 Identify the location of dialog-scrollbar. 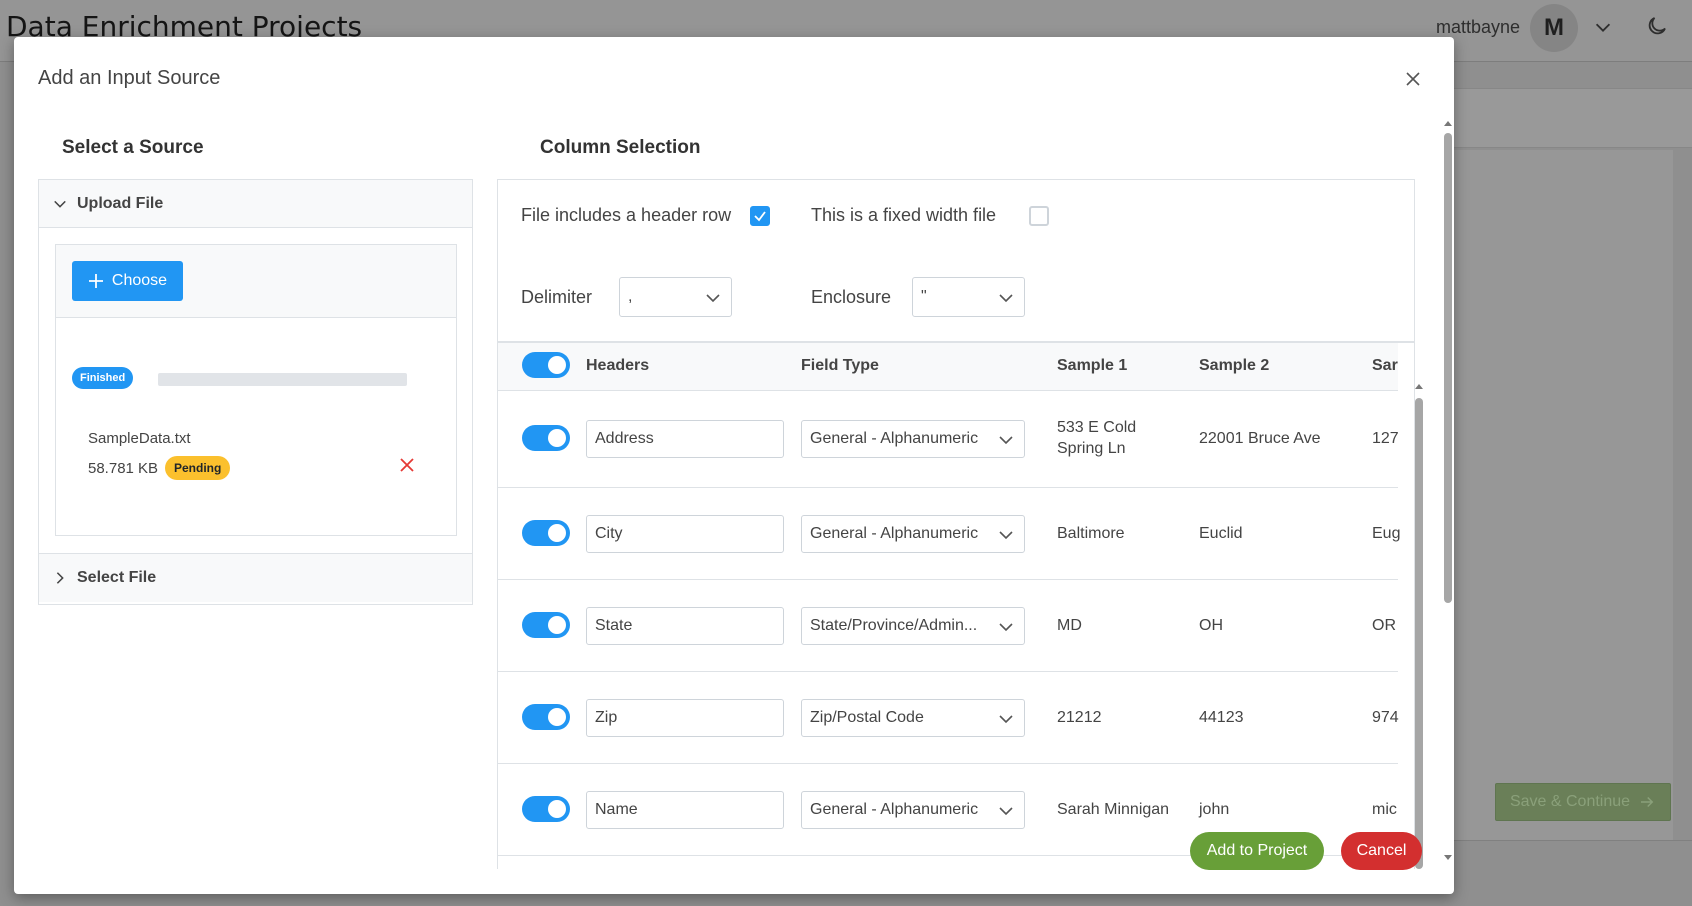
(1448, 497).